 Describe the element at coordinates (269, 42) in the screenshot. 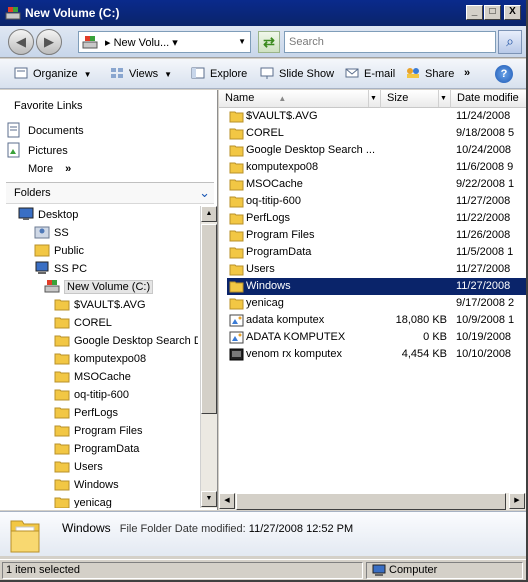

I see `refresh-button: ⇄` at that location.